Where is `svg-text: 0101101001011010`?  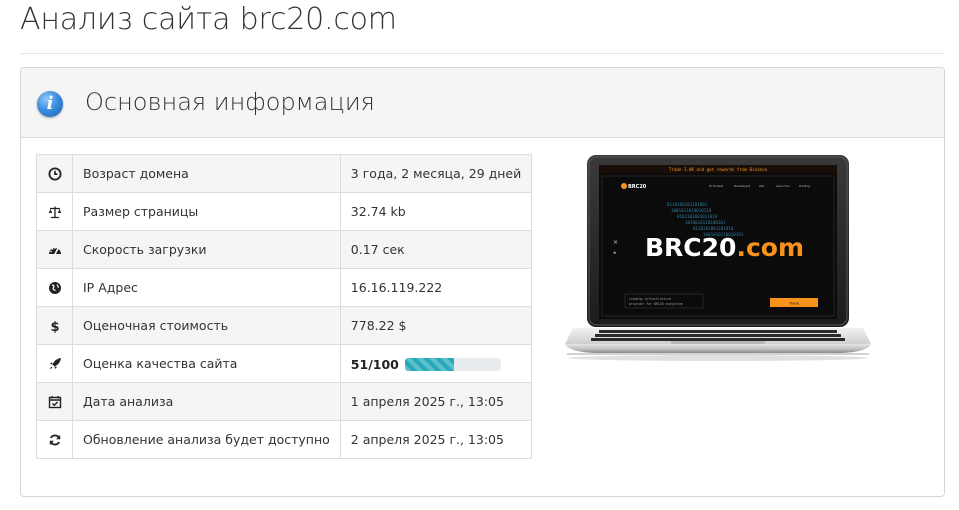
svg-text: 0101101001011010 is located at coordinates (697, 216).